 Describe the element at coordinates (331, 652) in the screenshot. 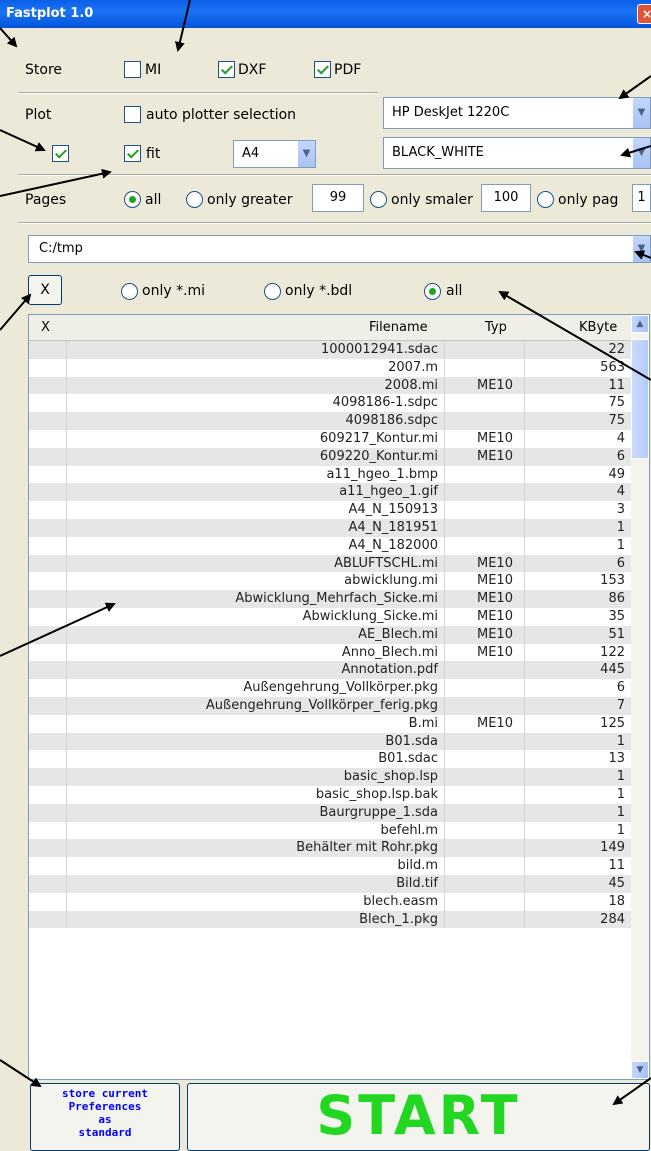

I see `table-row: Anno_Blech.mi ME10 122` at that location.